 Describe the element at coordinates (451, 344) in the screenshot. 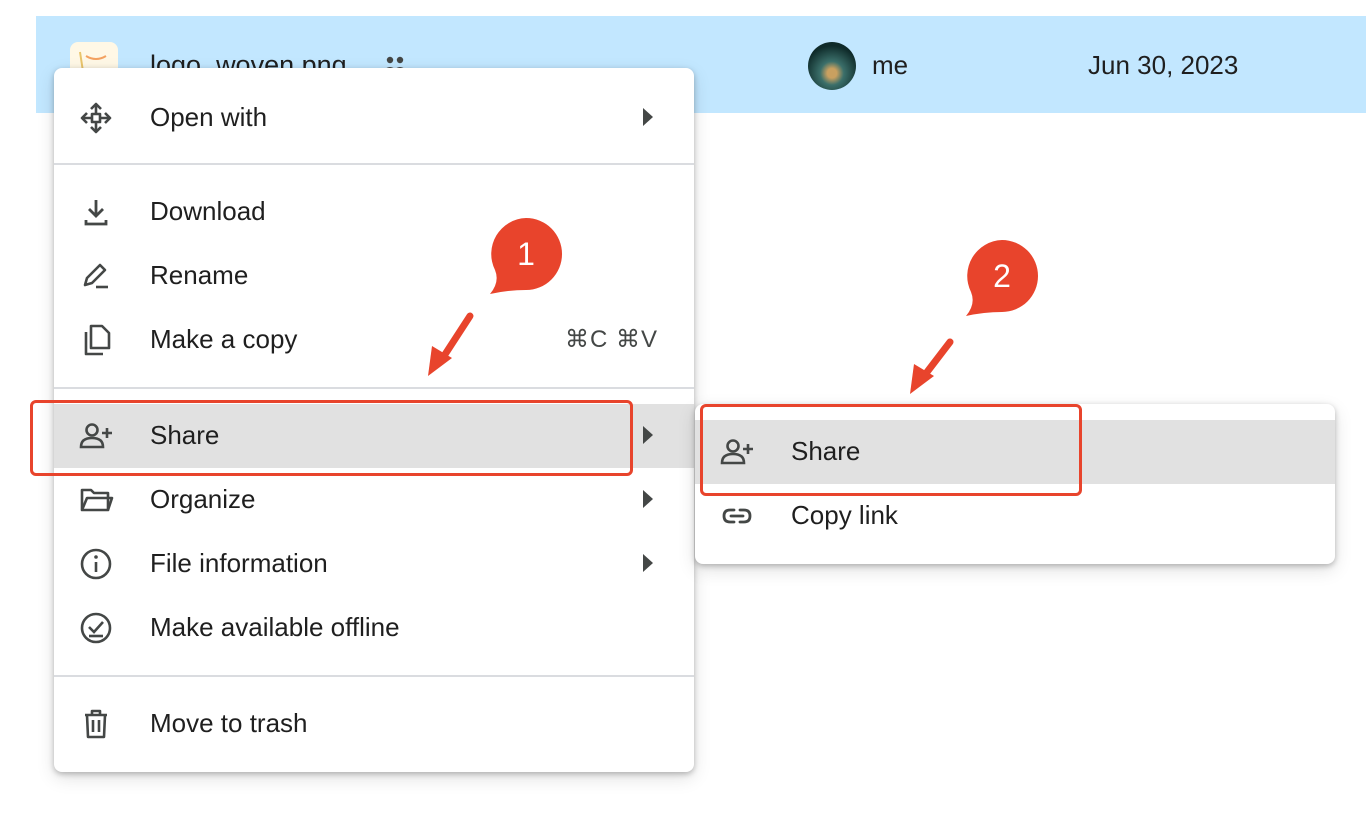

I see `step1-arrow-icon` at that location.